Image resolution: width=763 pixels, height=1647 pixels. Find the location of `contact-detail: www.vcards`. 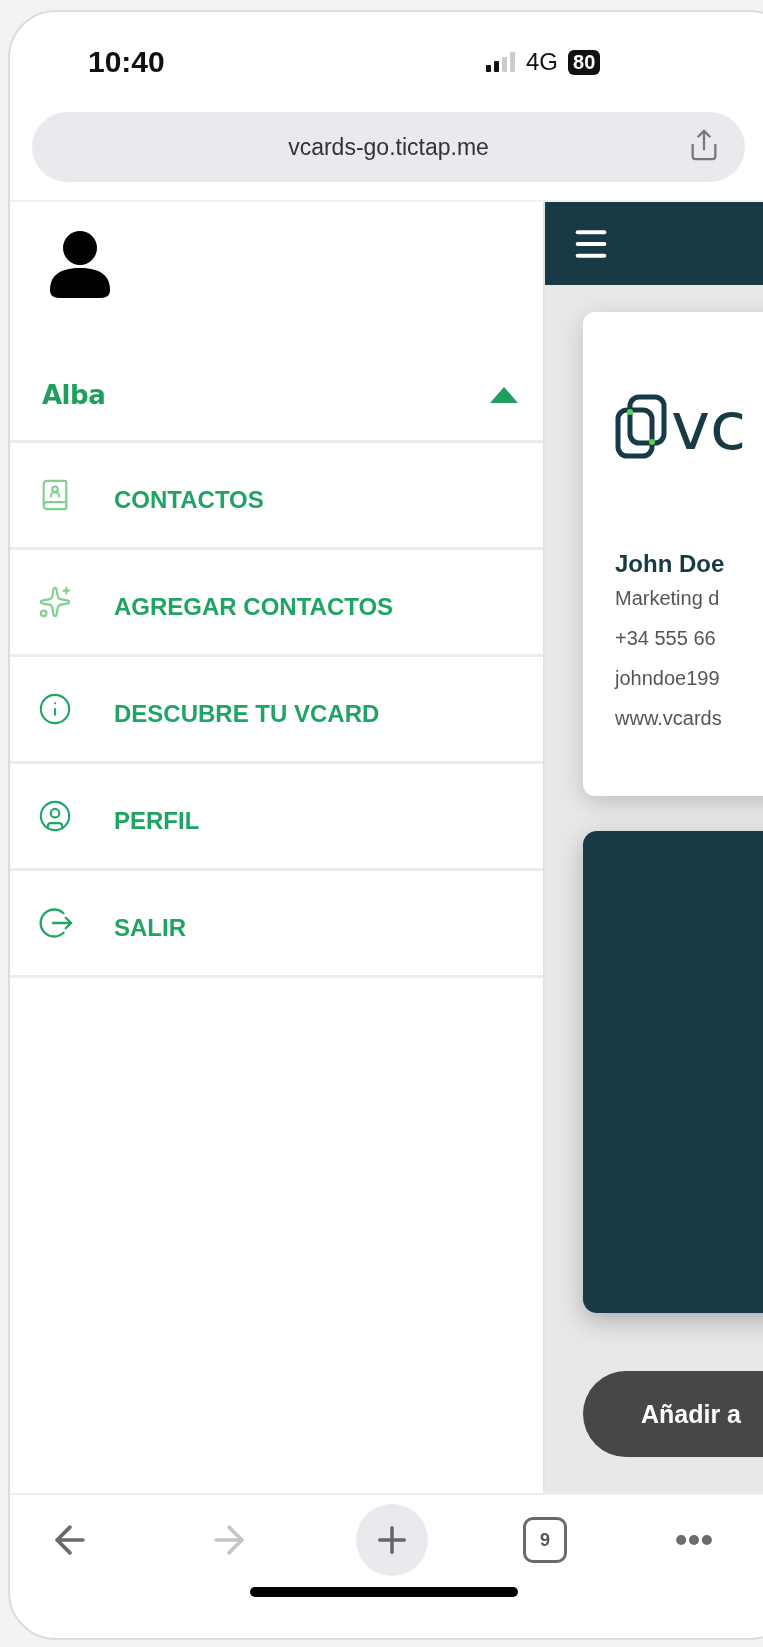

contact-detail: www.vcards is located at coordinates (669, 718).